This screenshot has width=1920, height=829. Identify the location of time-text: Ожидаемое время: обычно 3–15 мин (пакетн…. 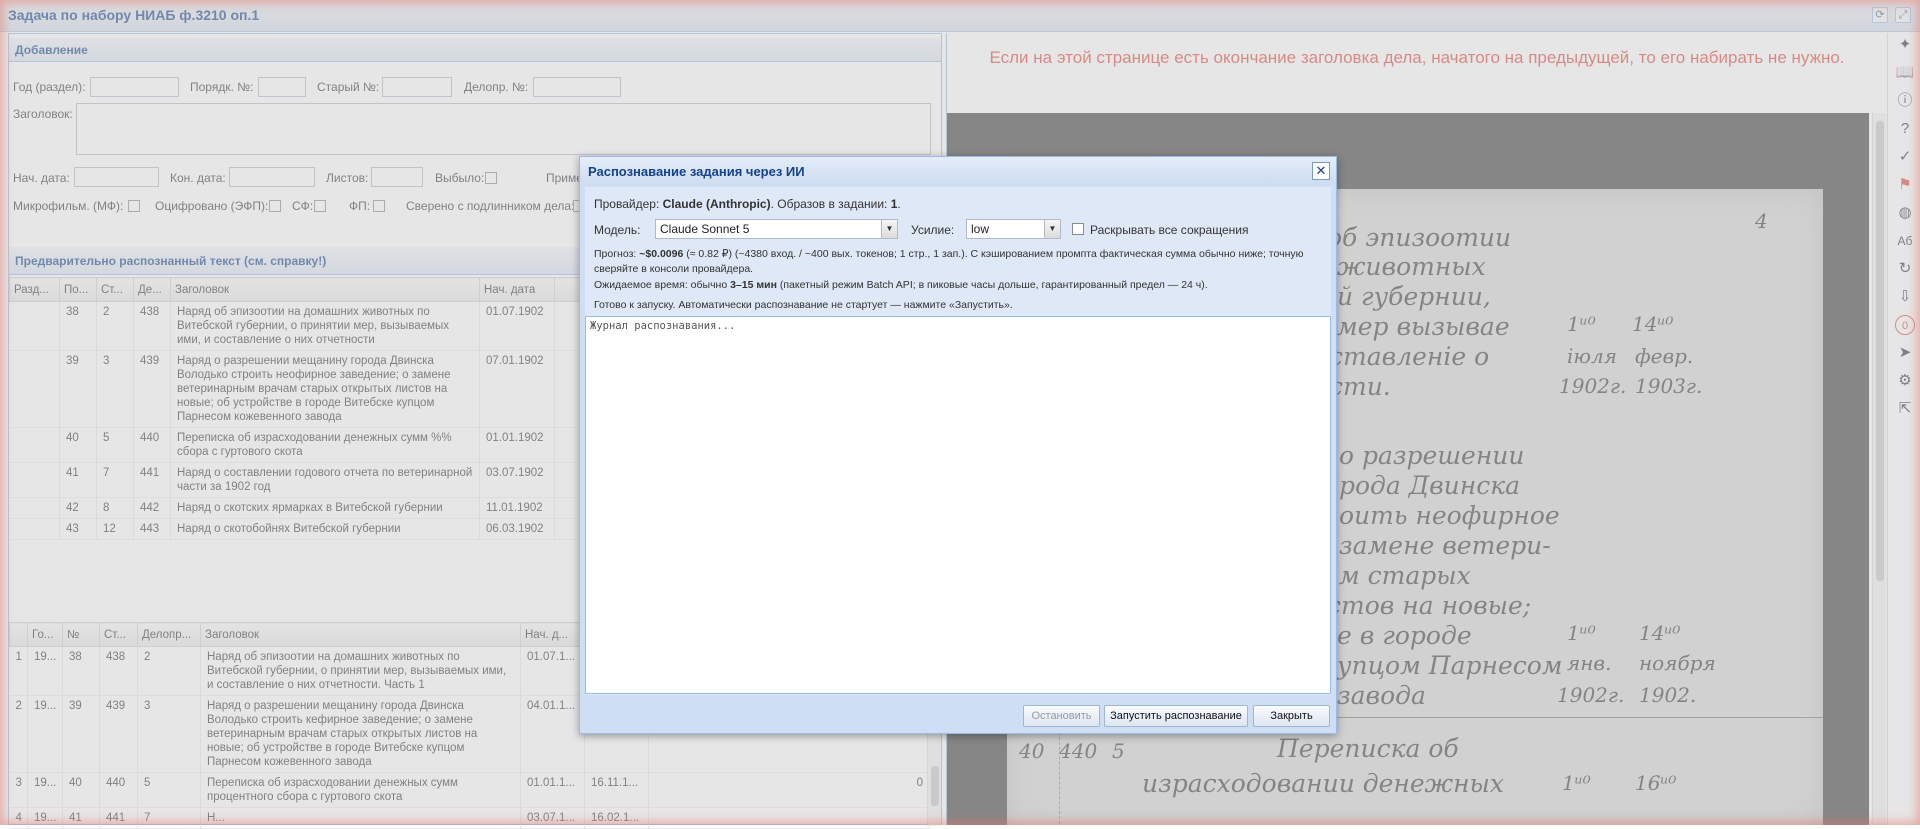
(959, 285).